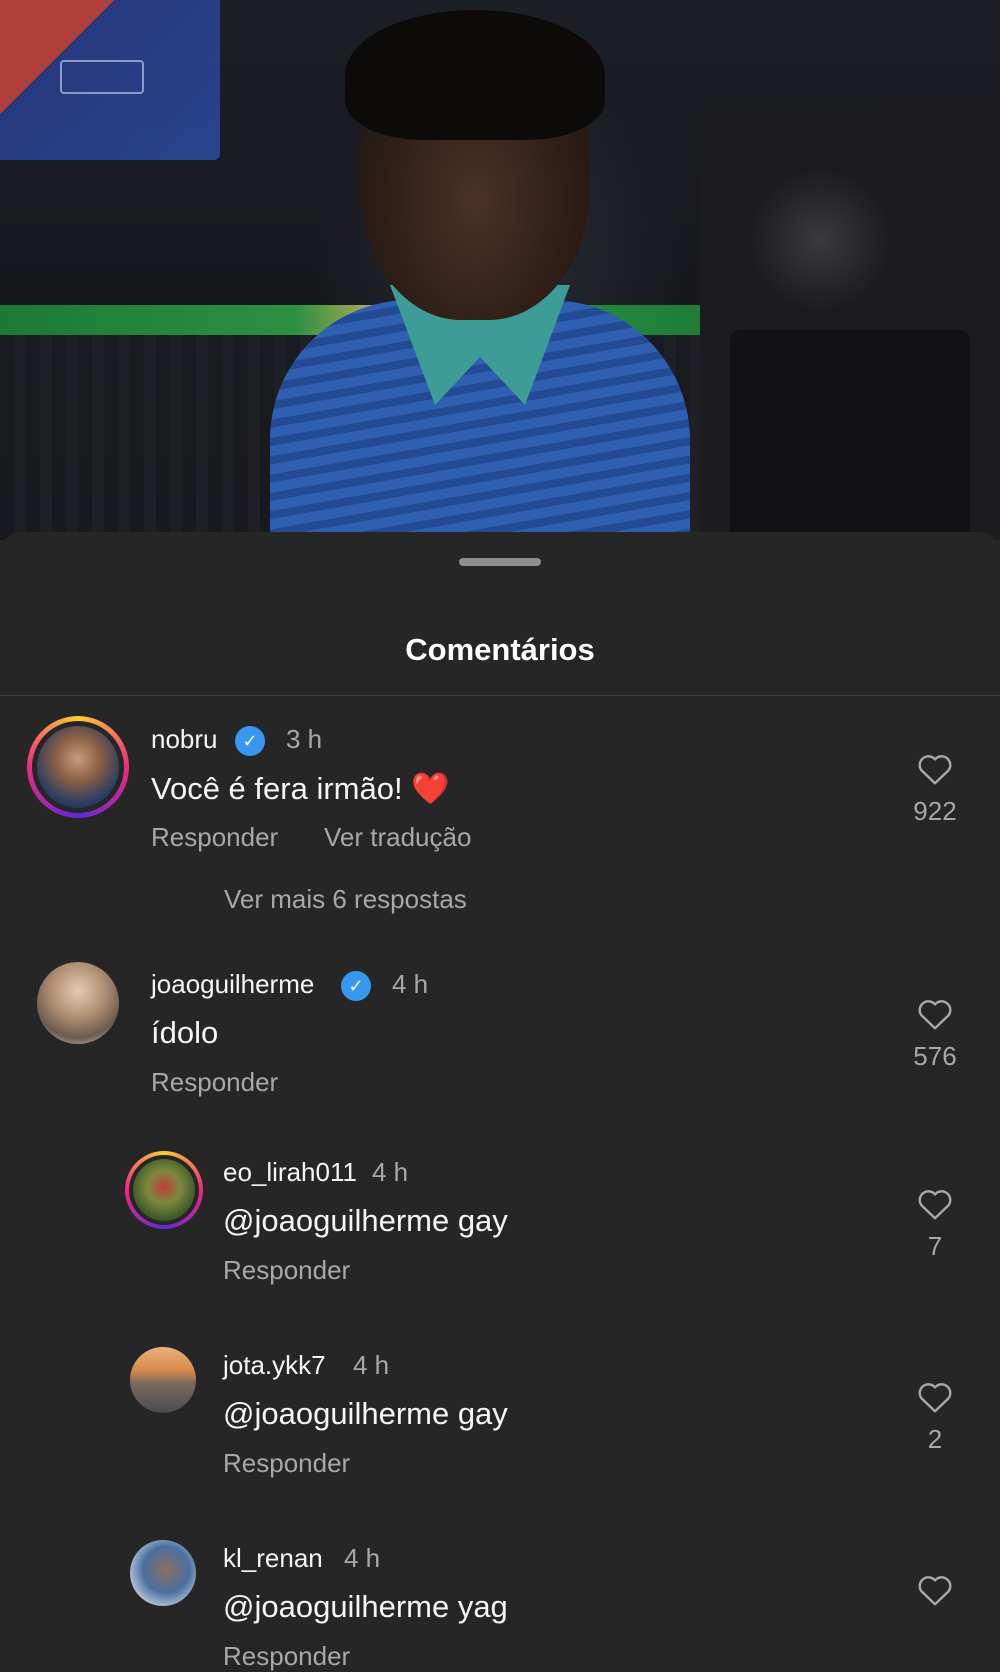 This screenshot has height=1672, width=1000. I want to click on comment-username: nobru, so click(184, 739).